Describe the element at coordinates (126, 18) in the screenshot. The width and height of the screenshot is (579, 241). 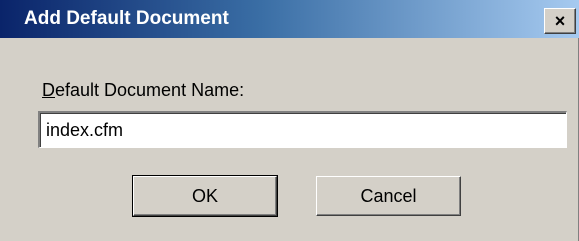
I see `dialog-title: Add Default Document` at that location.